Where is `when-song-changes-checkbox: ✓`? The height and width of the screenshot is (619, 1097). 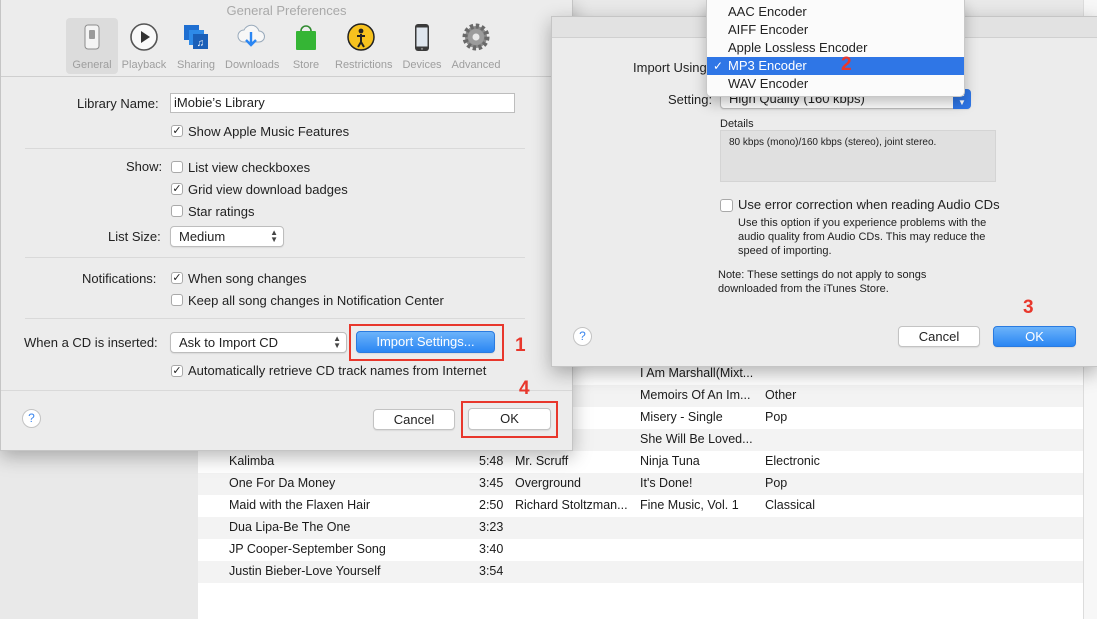 when-song-changes-checkbox: ✓ is located at coordinates (177, 278).